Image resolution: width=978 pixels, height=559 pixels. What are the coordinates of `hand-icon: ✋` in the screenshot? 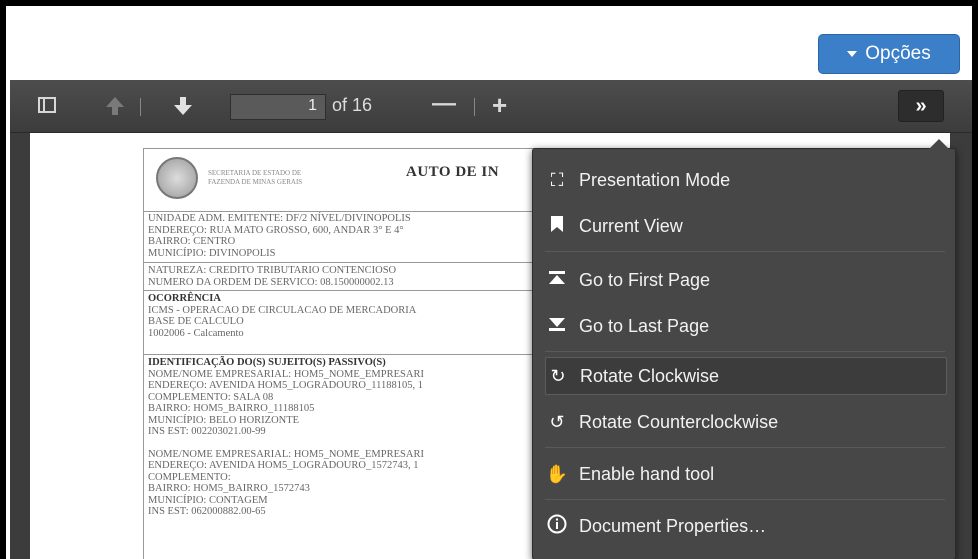 It's located at (557, 473).